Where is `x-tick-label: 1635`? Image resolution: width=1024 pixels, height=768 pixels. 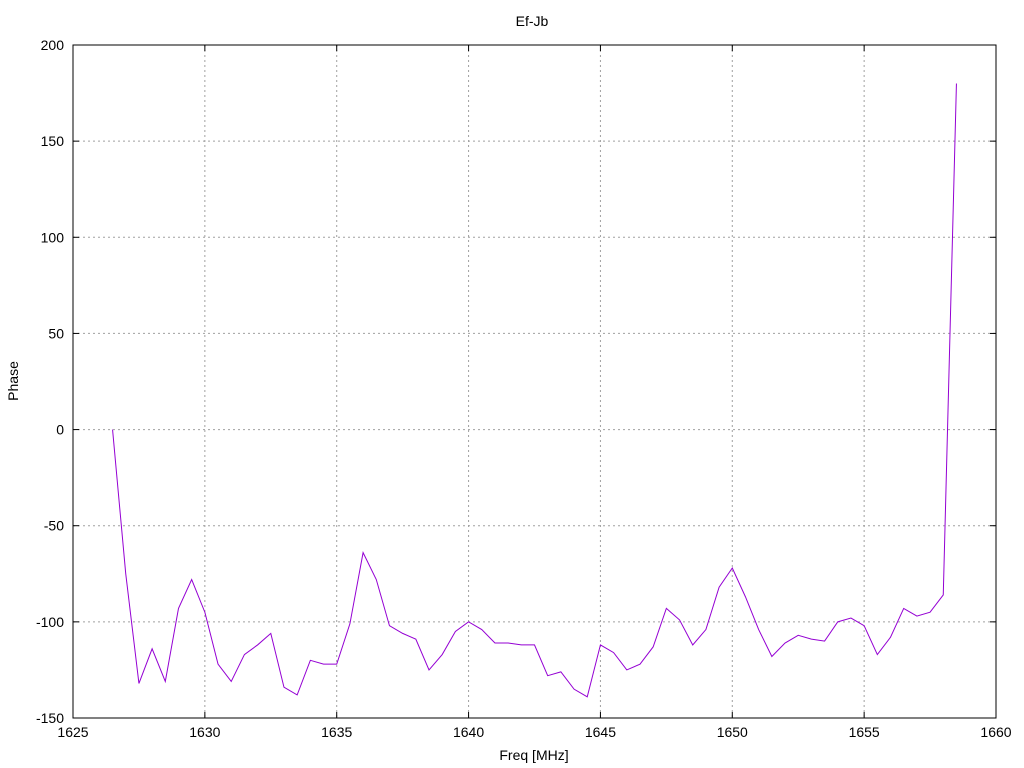 x-tick-label: 1635 is located at coordinates (336, 732).